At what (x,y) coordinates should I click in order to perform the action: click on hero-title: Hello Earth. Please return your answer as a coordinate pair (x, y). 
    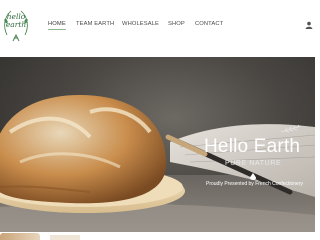
    Looking at the image, I should click on (252, 146).